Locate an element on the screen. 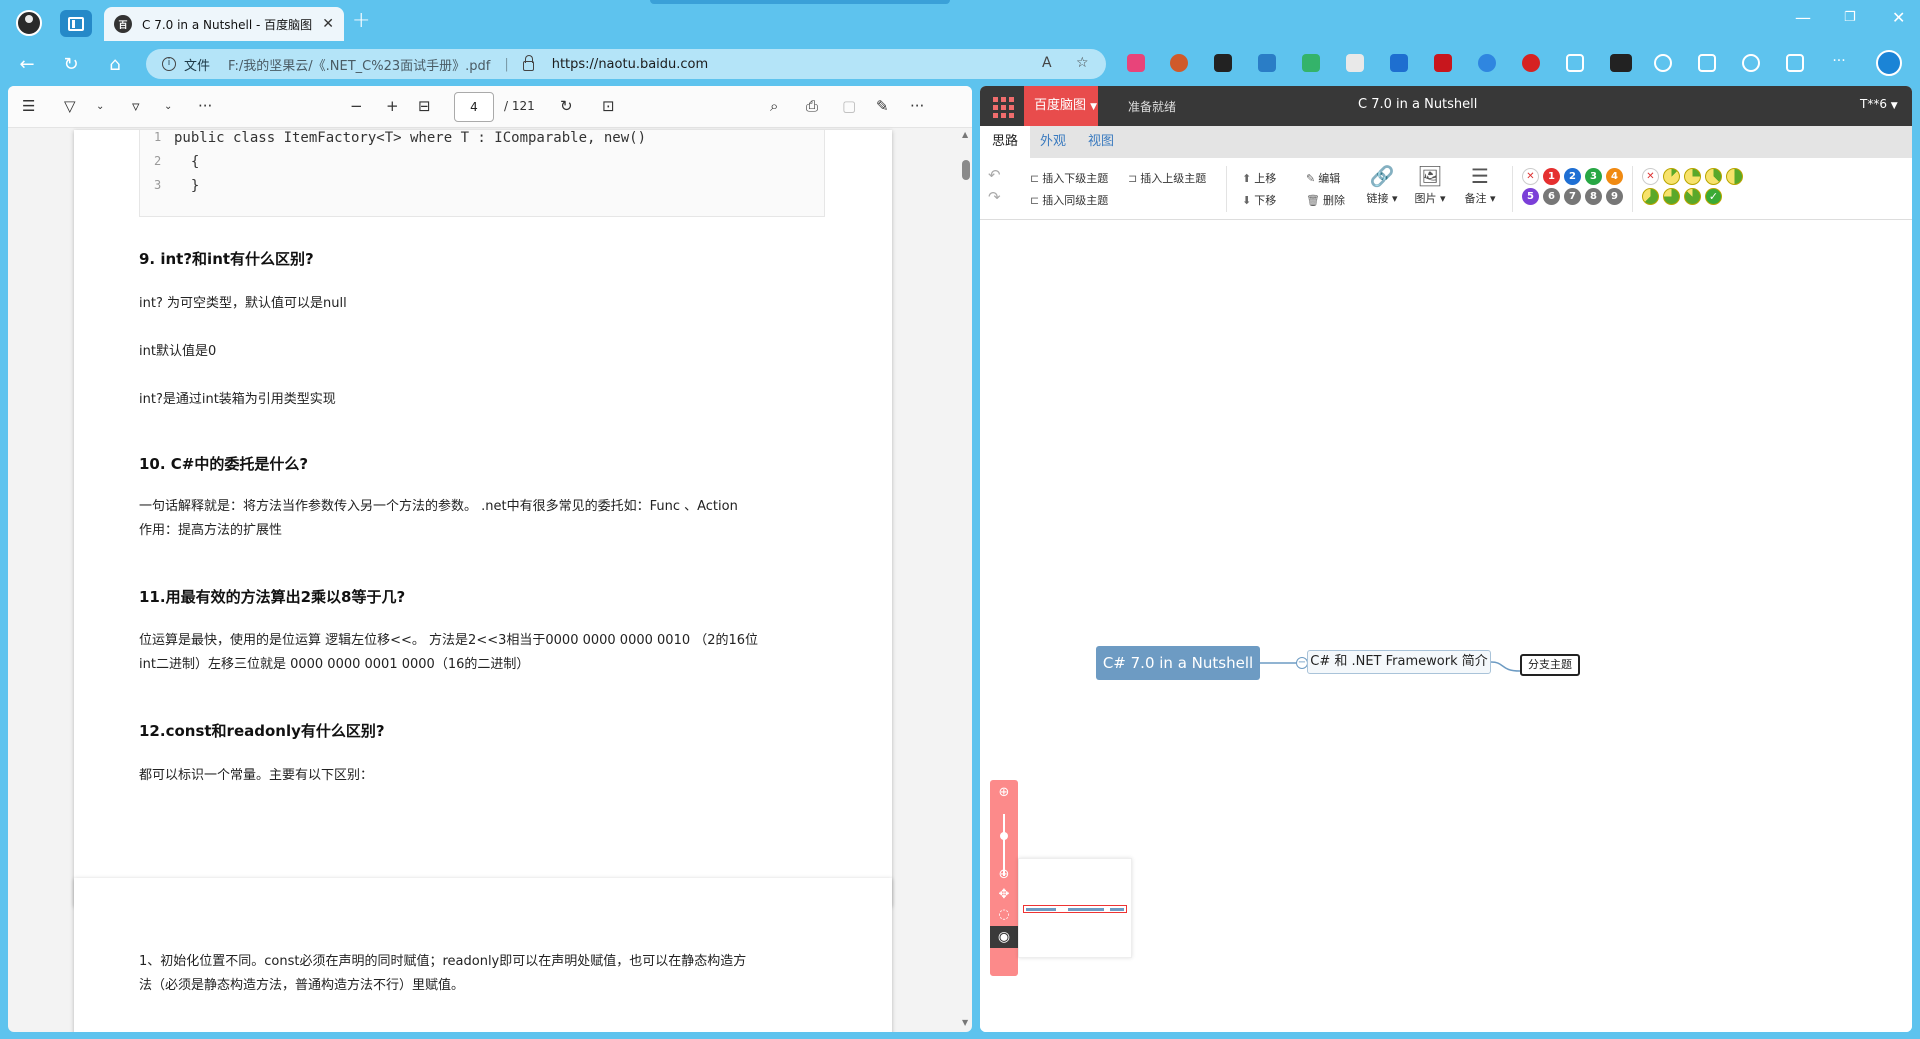 Image resolution: width=1920 pixels, height=1039 pixels. priority-3-icon: 3 is located at coordinates (1593, 176).